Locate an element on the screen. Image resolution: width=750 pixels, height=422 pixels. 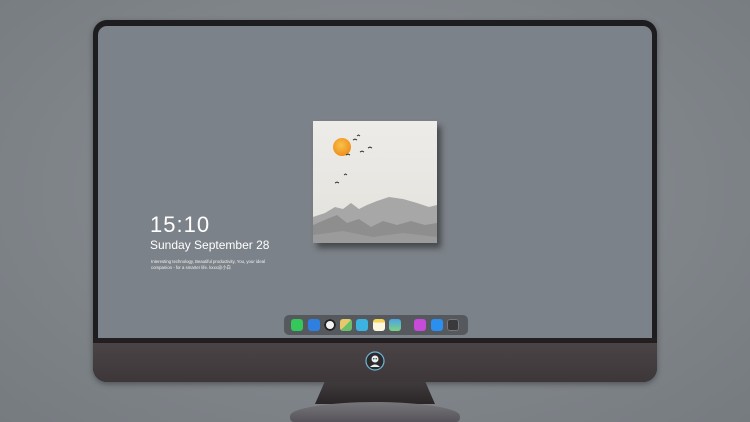
maps-icon is located at coordinates (346, 325).